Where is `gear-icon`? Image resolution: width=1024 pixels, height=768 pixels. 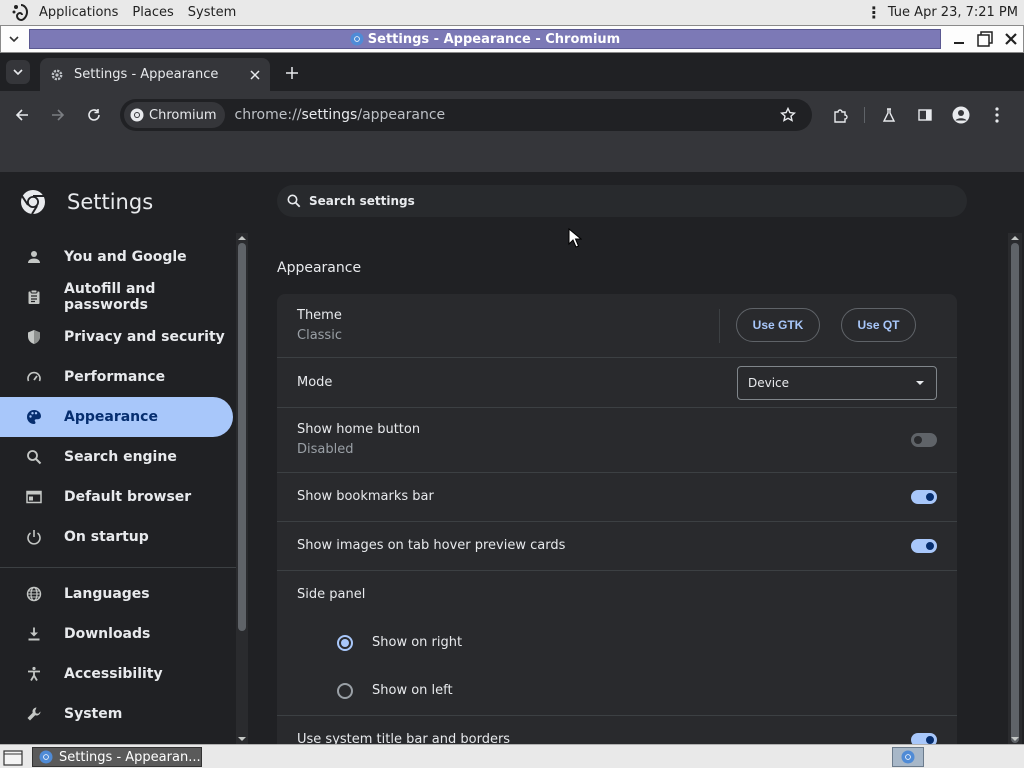 gear-icon is located at coordinates (57, 74).